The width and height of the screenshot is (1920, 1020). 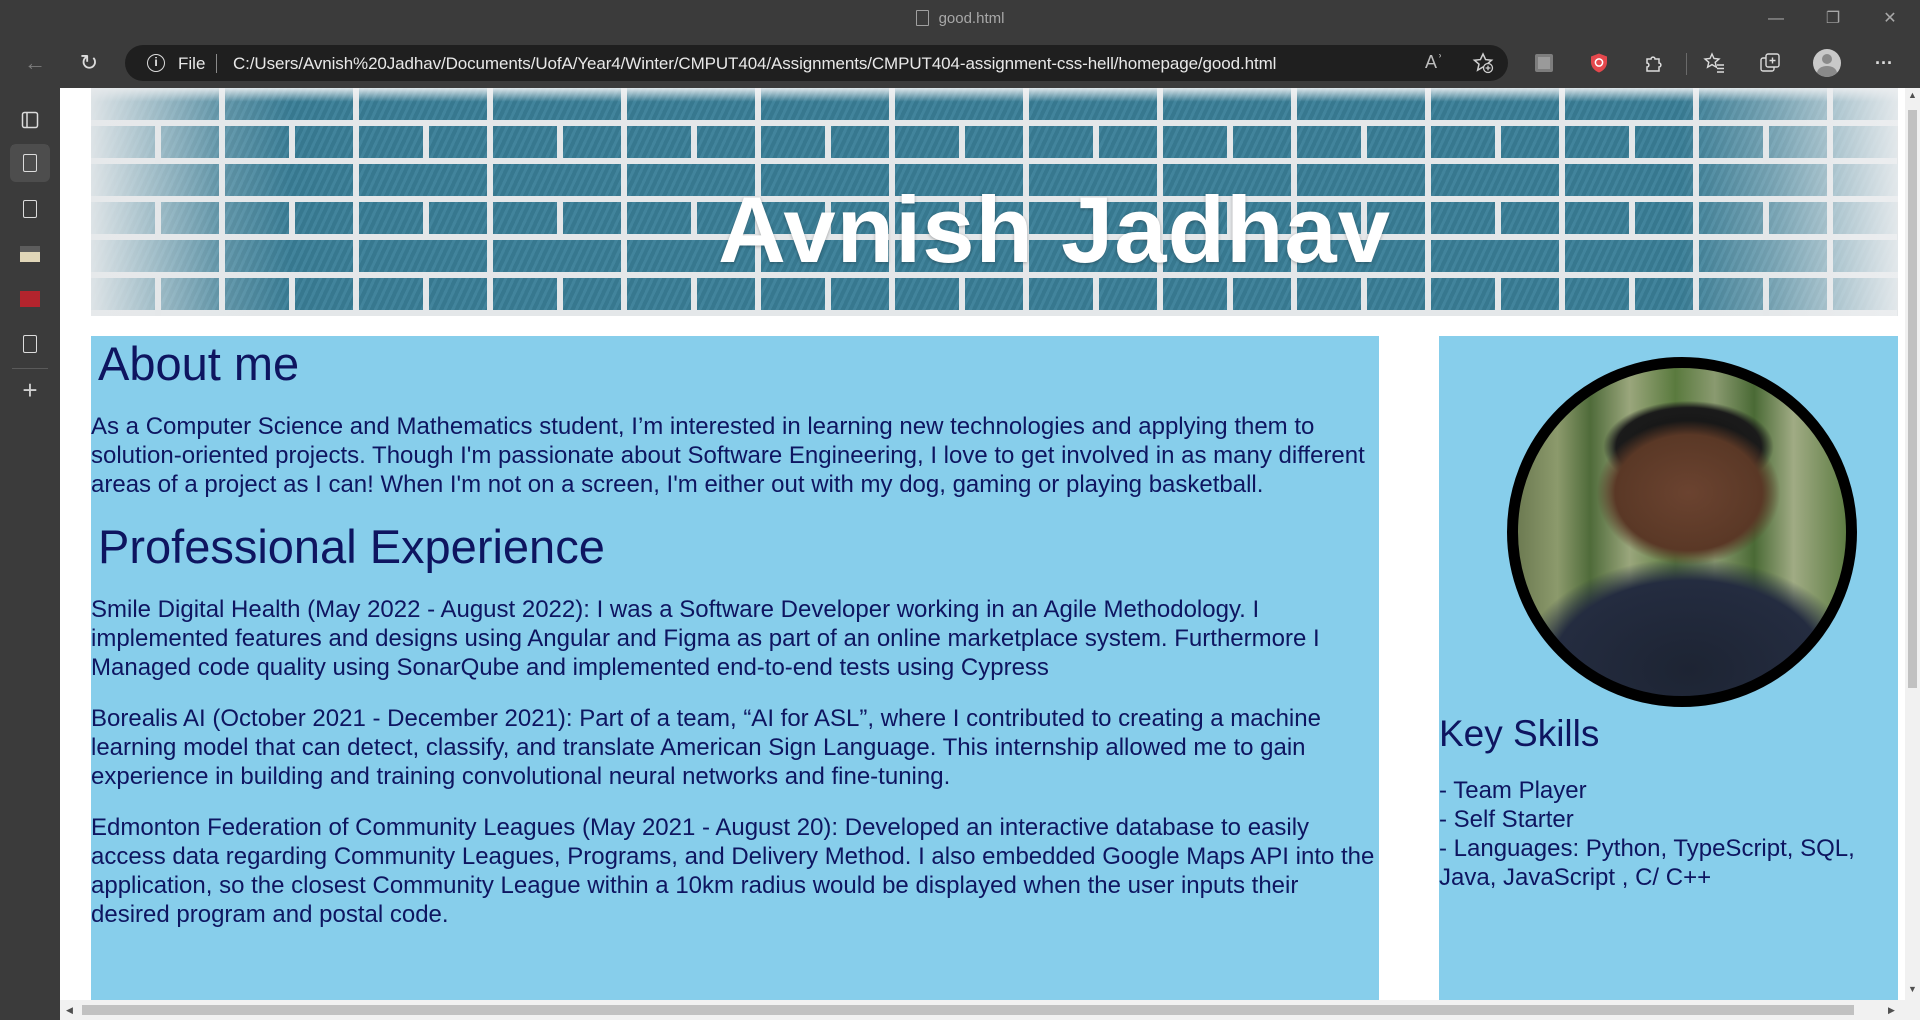 I want to click on tab-actions-button, so click(x=30, y=120).